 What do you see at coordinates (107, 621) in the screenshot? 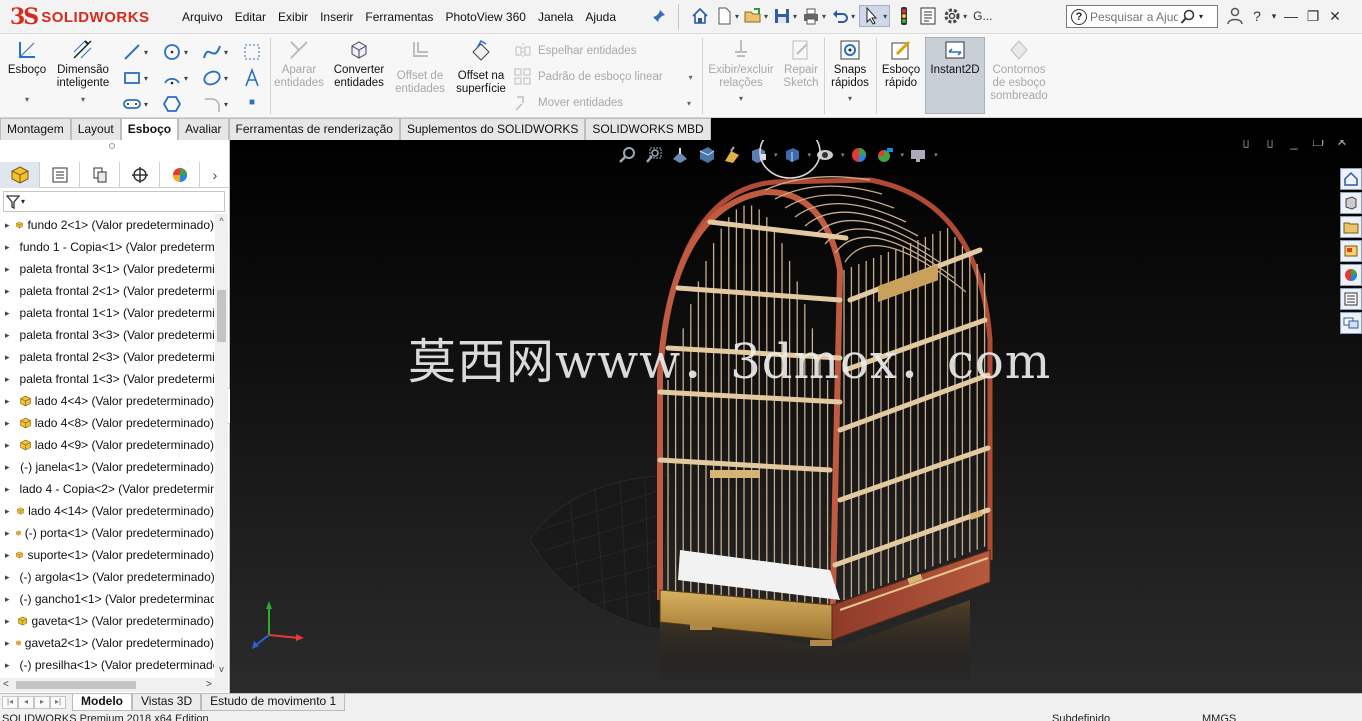
I see `tree-item: ▸ gaveta<1> (Valor predeterminado)` at bounding box center [107, 621].